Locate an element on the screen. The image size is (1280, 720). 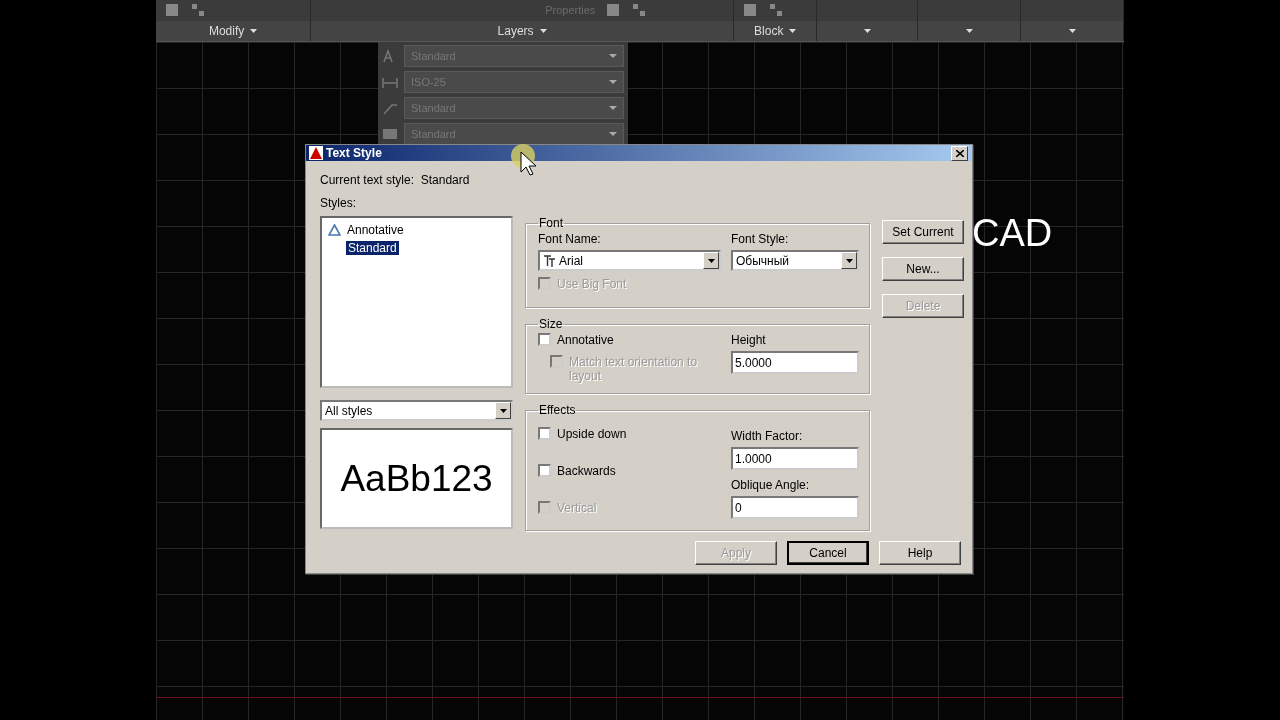
group-title: Font is located at coordinates (551, 223).